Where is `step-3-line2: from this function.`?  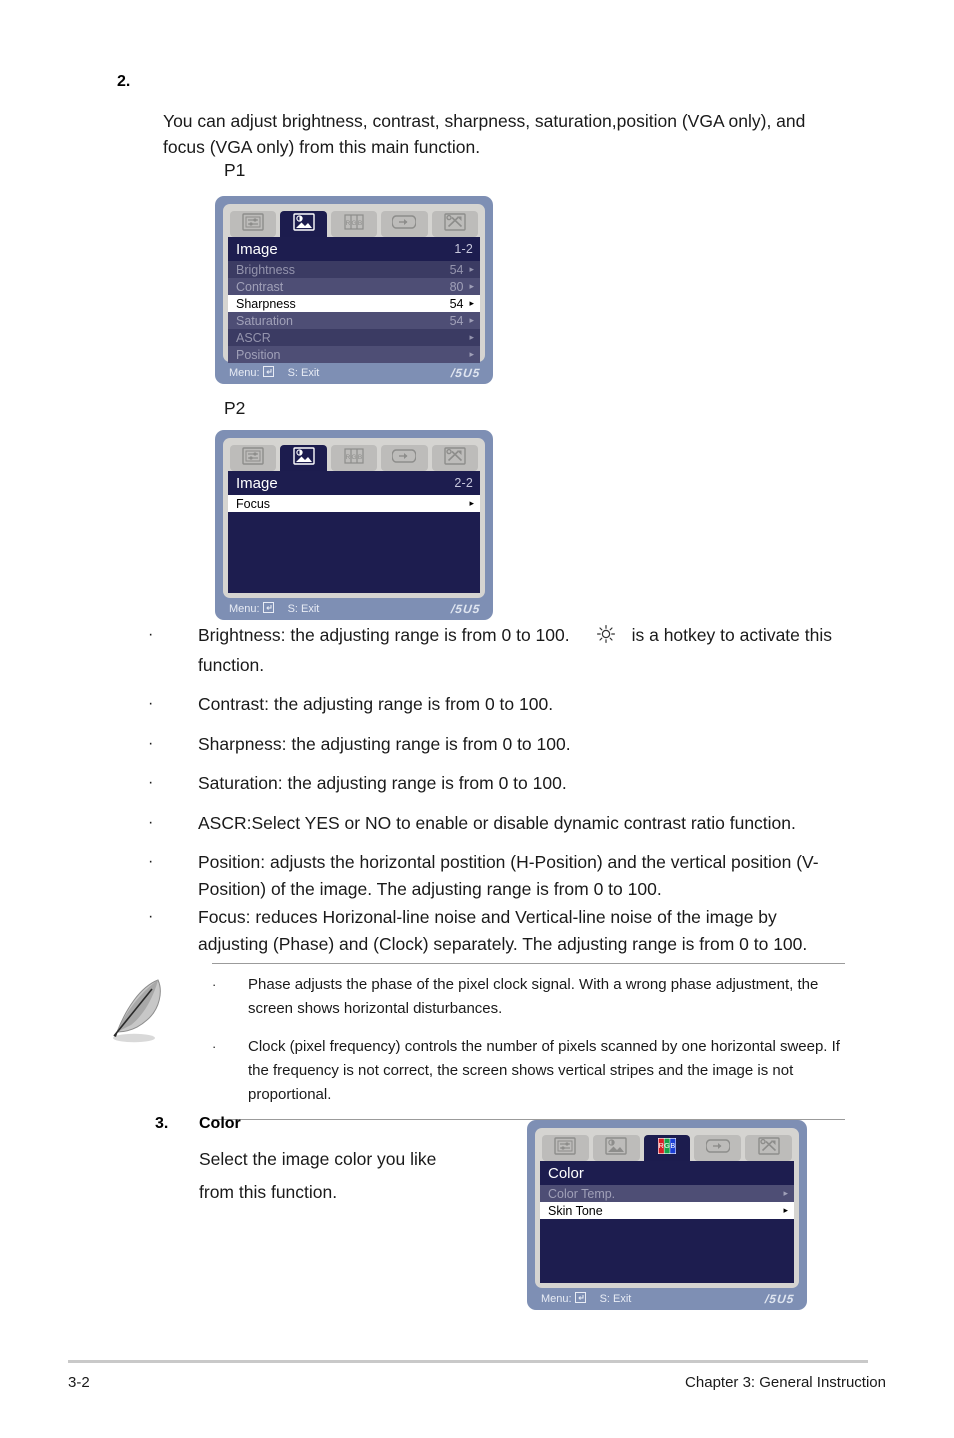
step-3-line2: from this function. is located at coordinates (268, 1192).